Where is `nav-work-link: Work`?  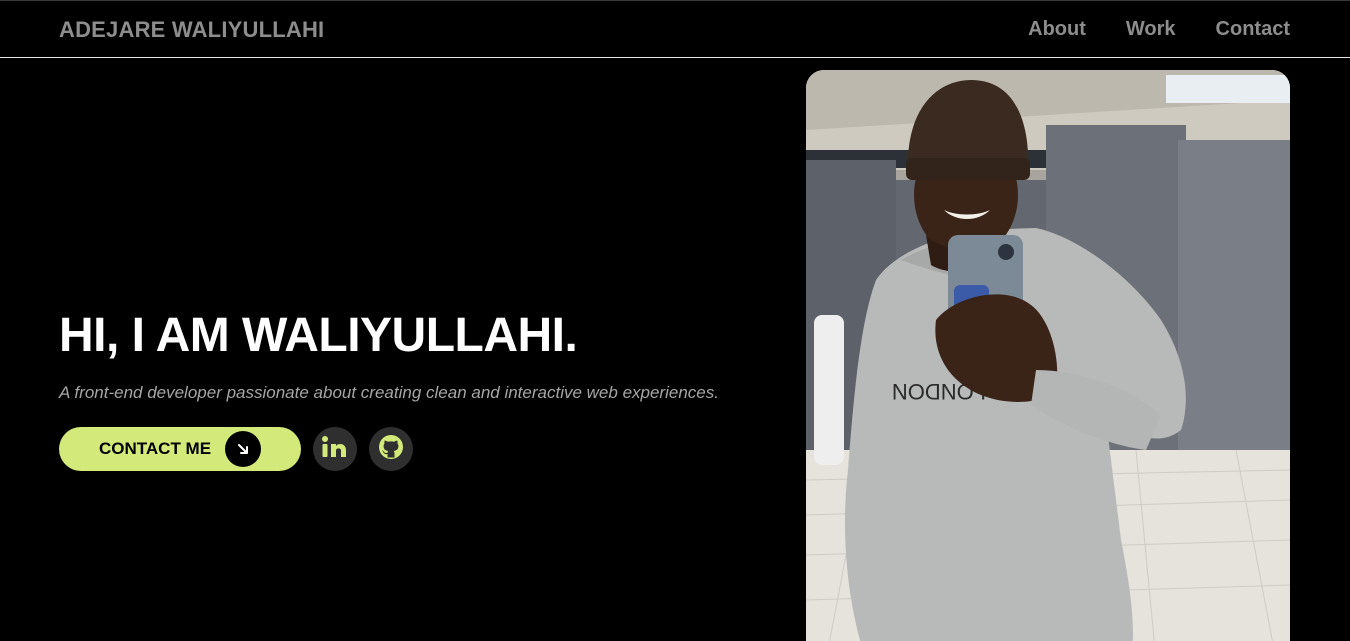 nav-work-link: Work is located at coordinates (1151, 29).